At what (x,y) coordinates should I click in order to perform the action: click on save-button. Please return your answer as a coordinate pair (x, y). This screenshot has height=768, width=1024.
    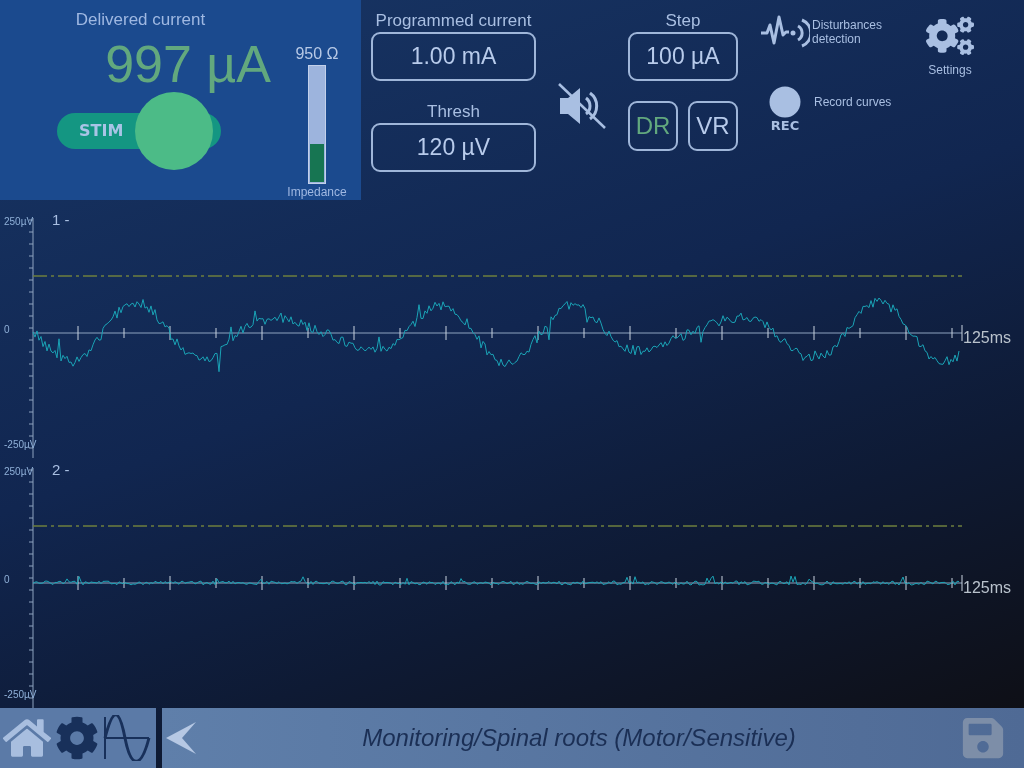
    Looking at the image, I should click on (983, 738).